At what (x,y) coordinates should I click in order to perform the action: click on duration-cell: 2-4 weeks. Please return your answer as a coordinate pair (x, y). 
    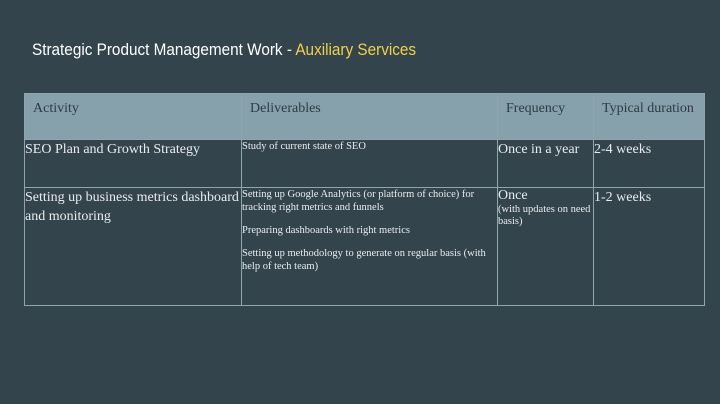
    Looking at the image, I should click on (649, 163).